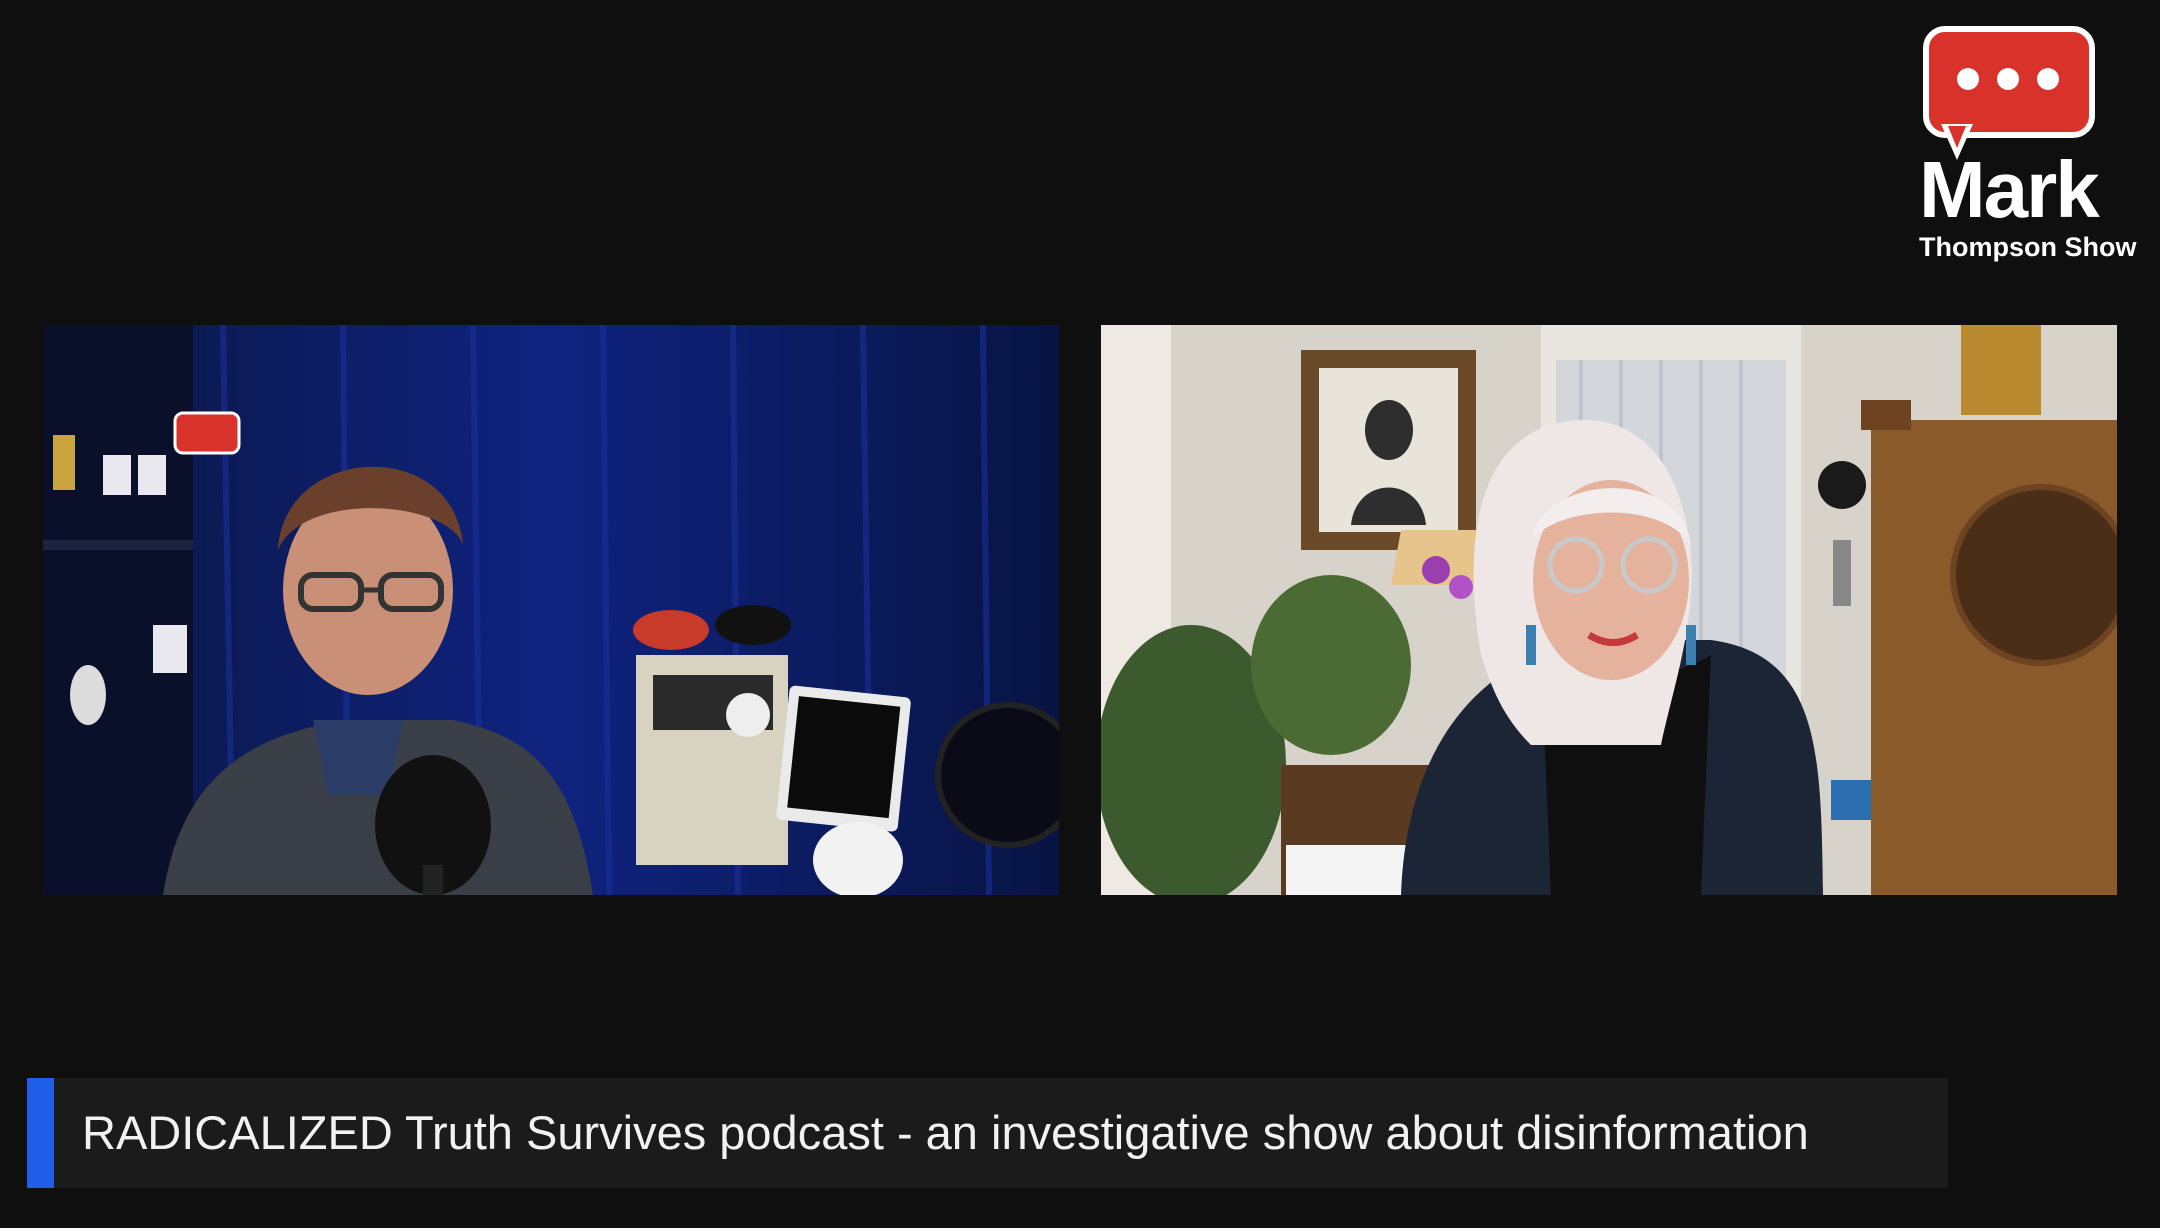 This screenshot has width=2160, height=1228. Describe the element at coordinates (2028, 247) in the screenshot. I see `logo-subtitle: Thompson Show` at that location.